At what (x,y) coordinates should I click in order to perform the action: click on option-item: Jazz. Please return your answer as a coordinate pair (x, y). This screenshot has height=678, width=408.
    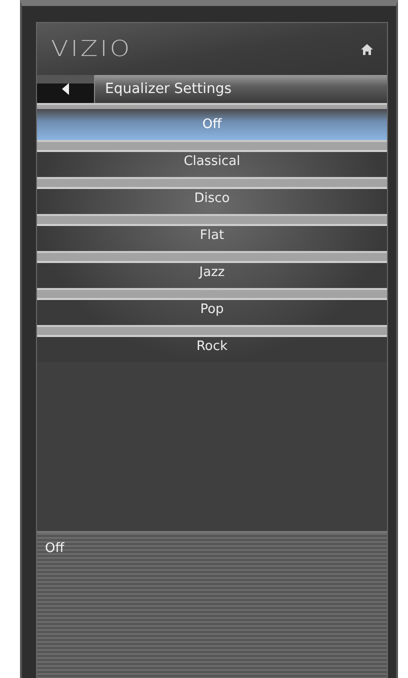
    Looking at the image, I should click on (212, 272).